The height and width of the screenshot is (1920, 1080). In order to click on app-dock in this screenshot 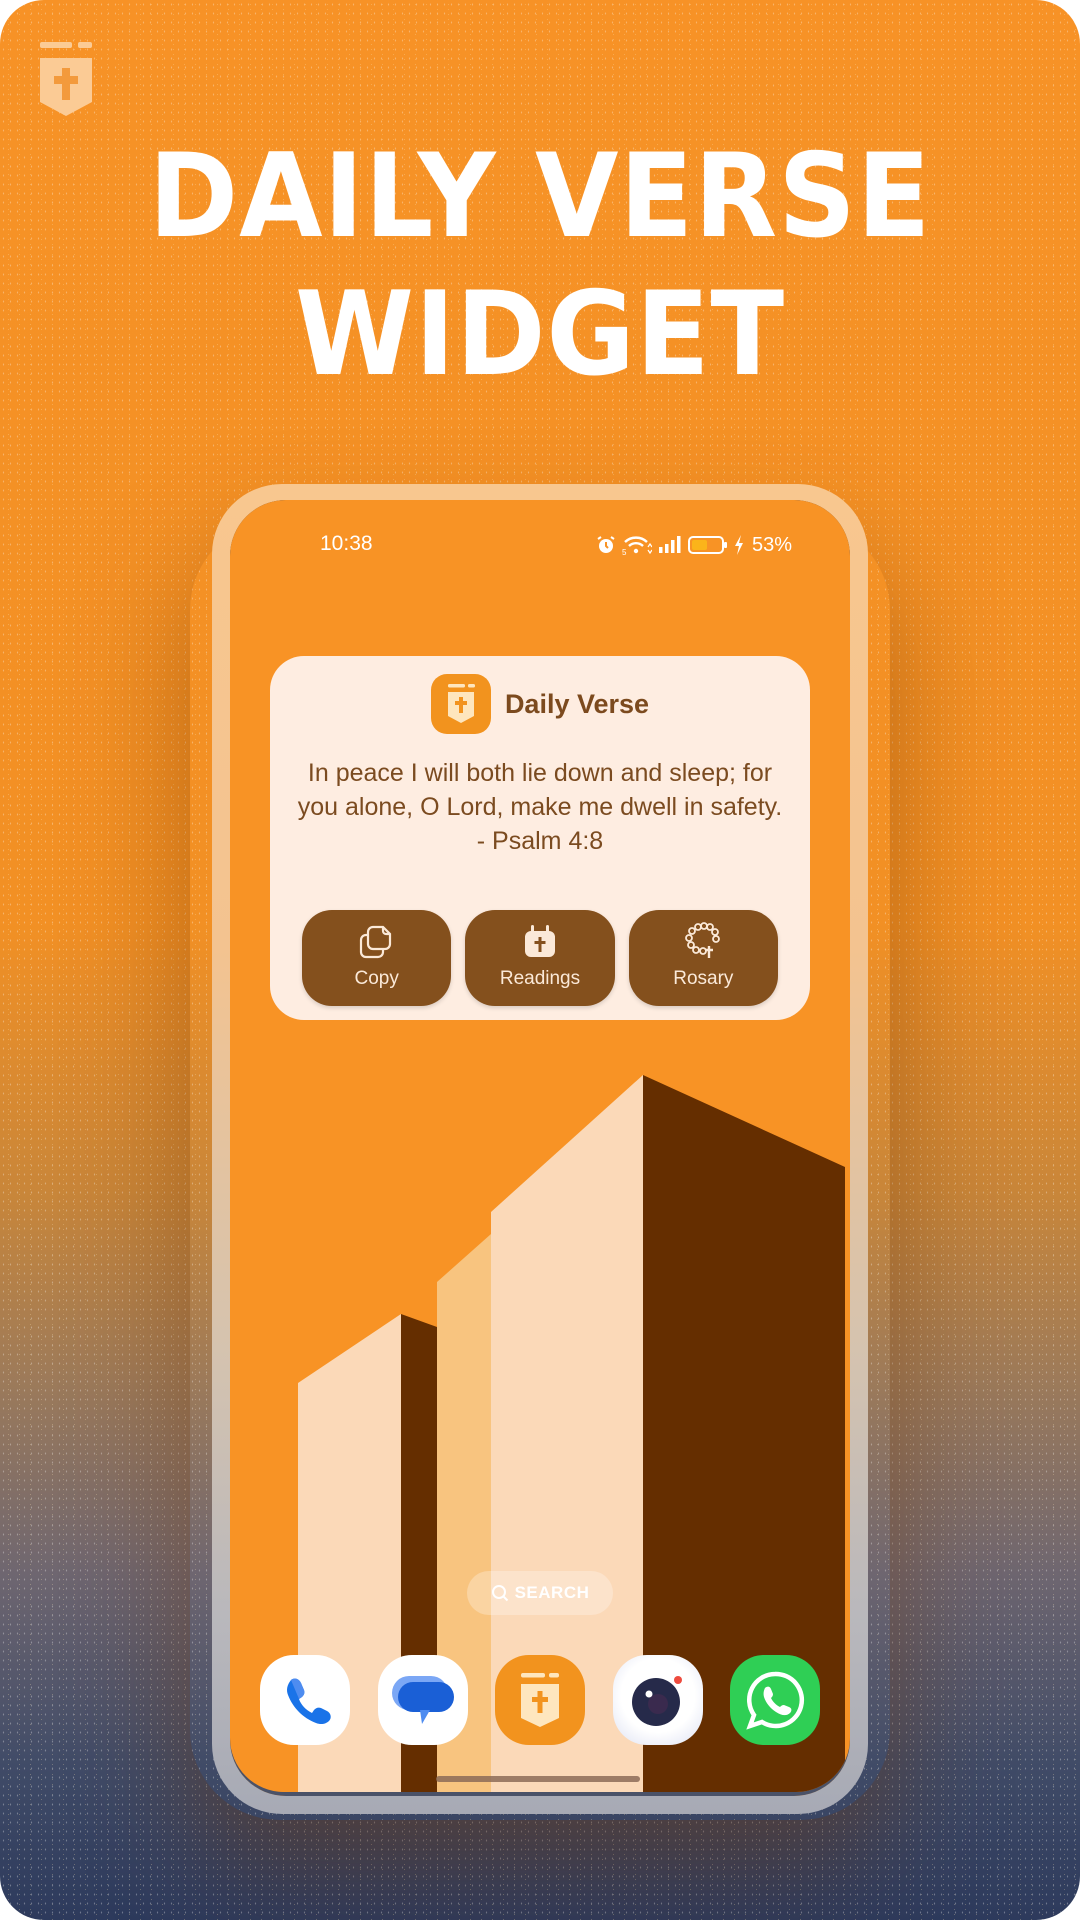, I will do `click(540, 1700)`.